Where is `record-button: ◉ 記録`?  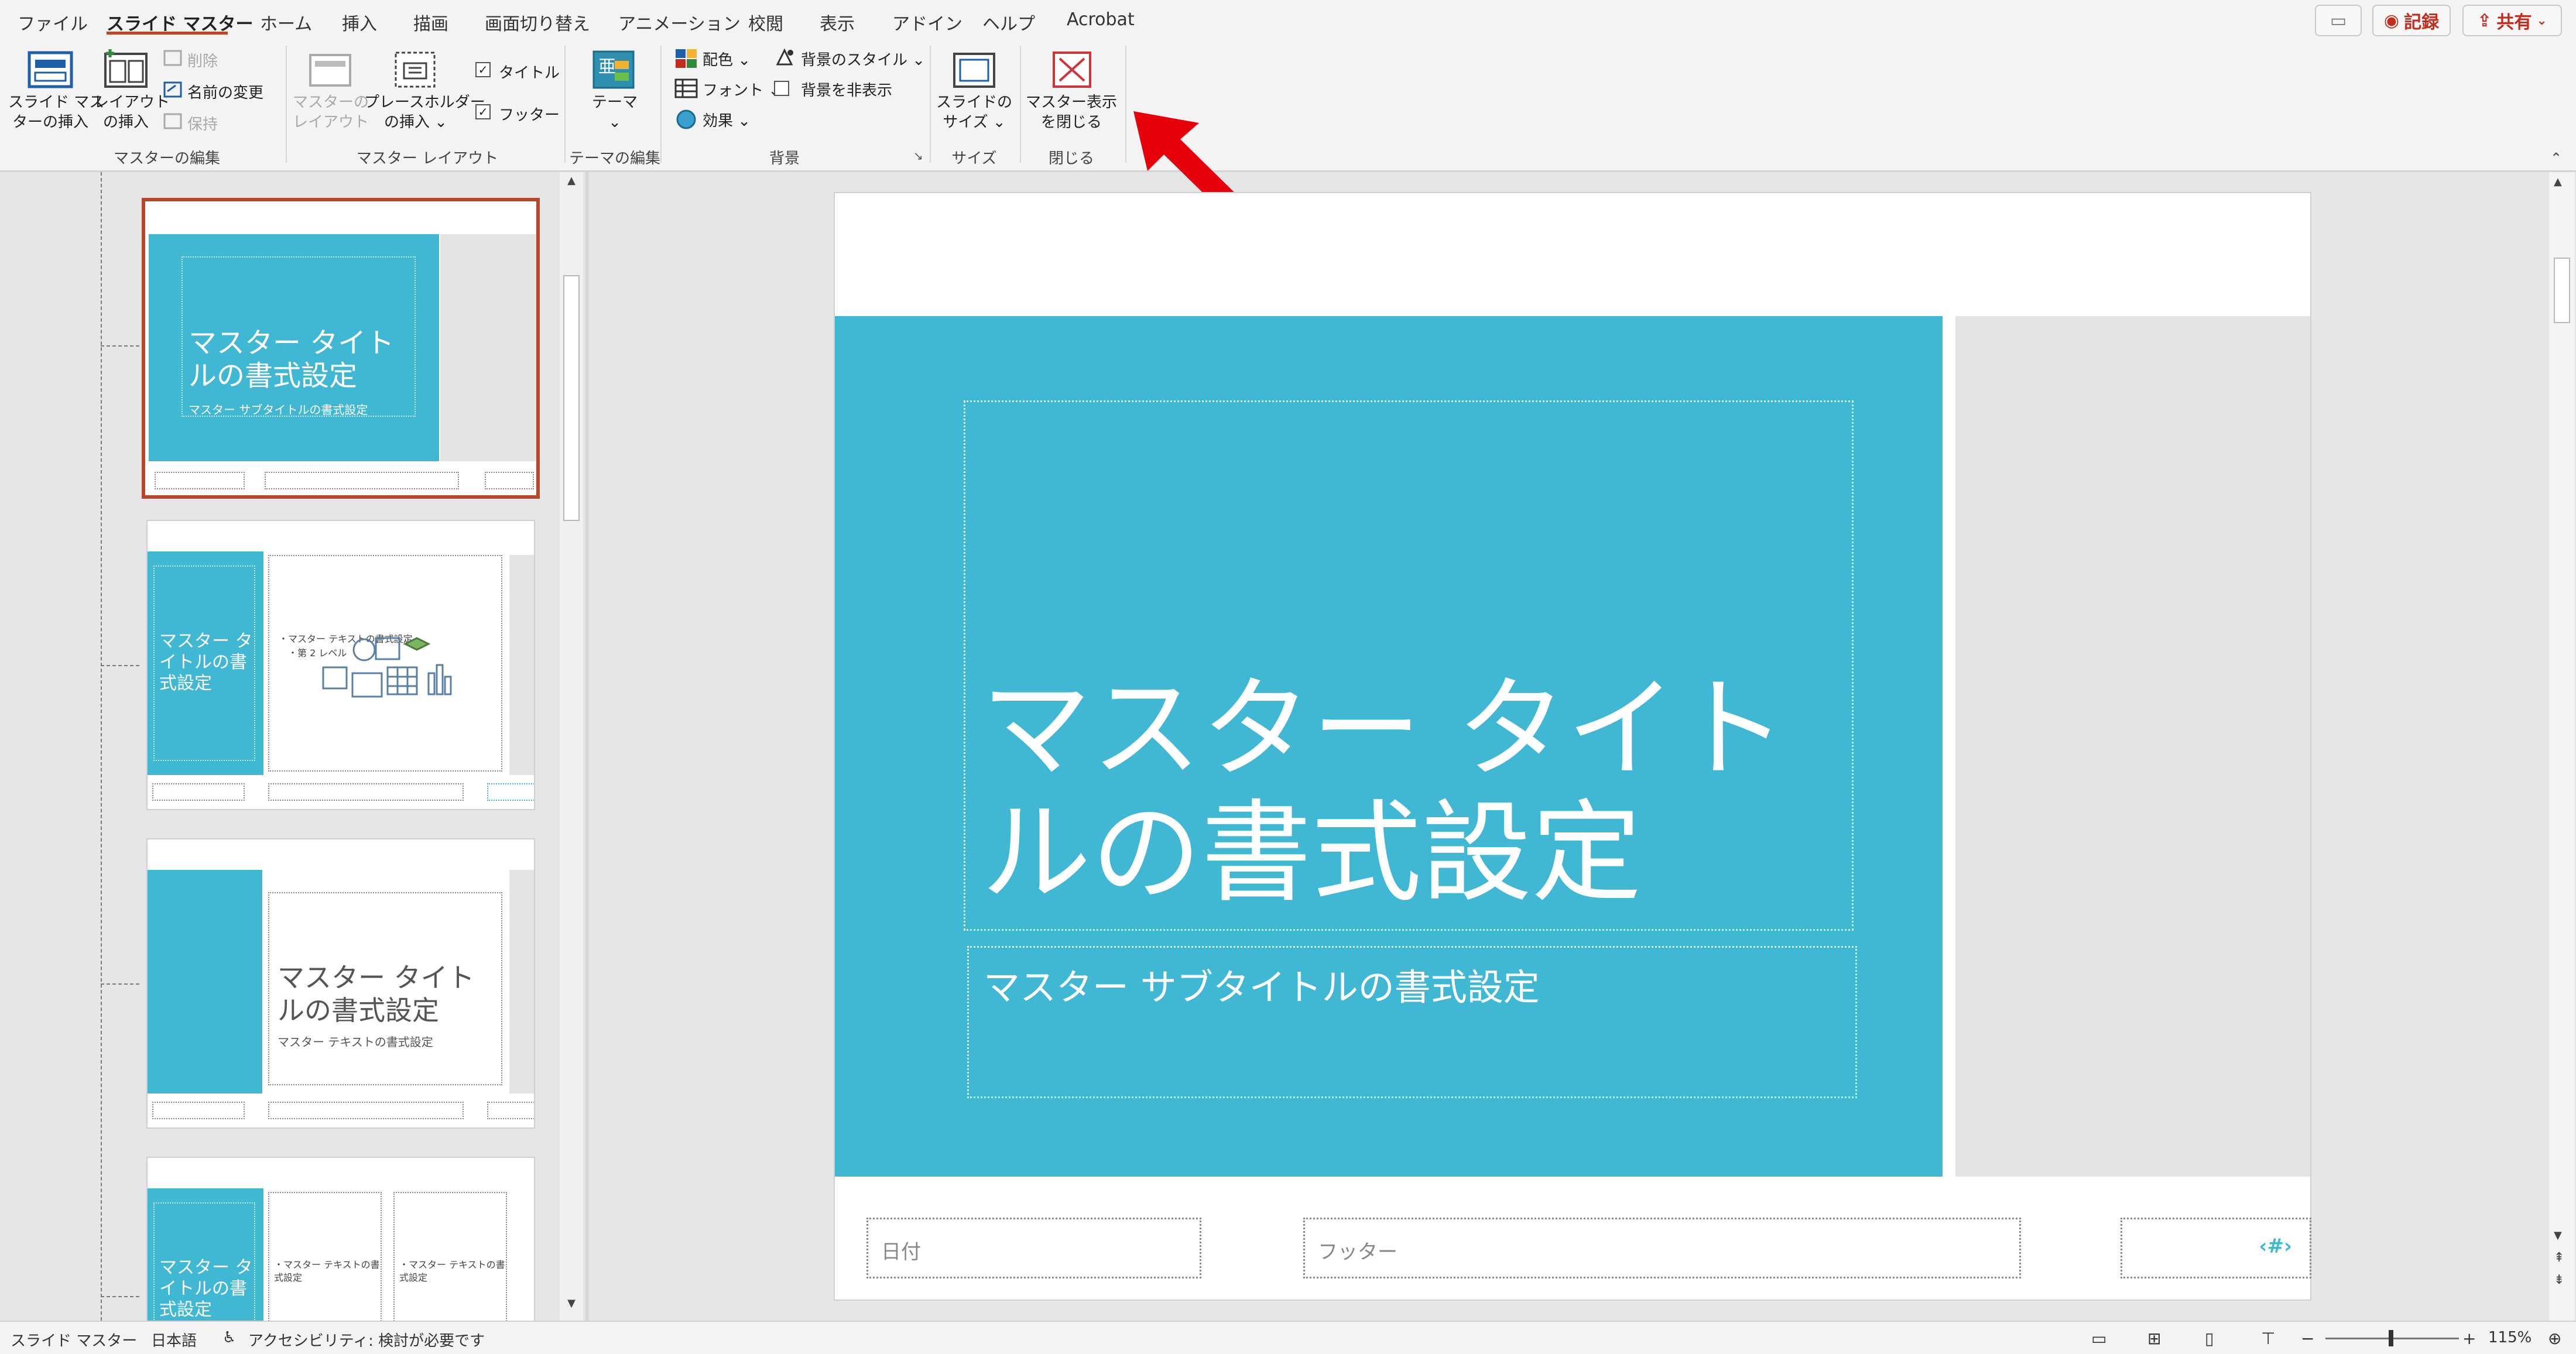
record-button: ◉ 記録 is located at coordinates (2411, 20).